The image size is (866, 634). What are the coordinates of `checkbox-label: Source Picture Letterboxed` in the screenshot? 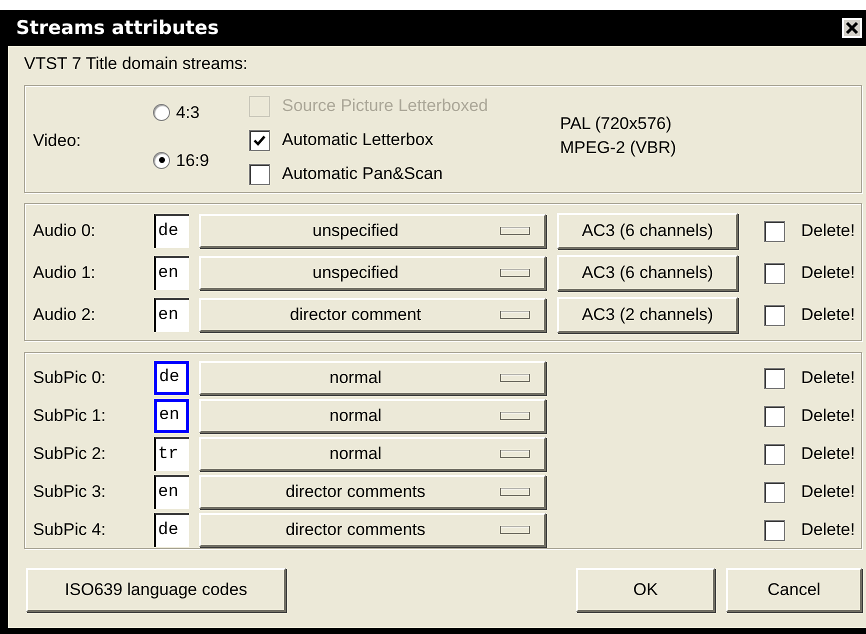 It's located at (385, 106).